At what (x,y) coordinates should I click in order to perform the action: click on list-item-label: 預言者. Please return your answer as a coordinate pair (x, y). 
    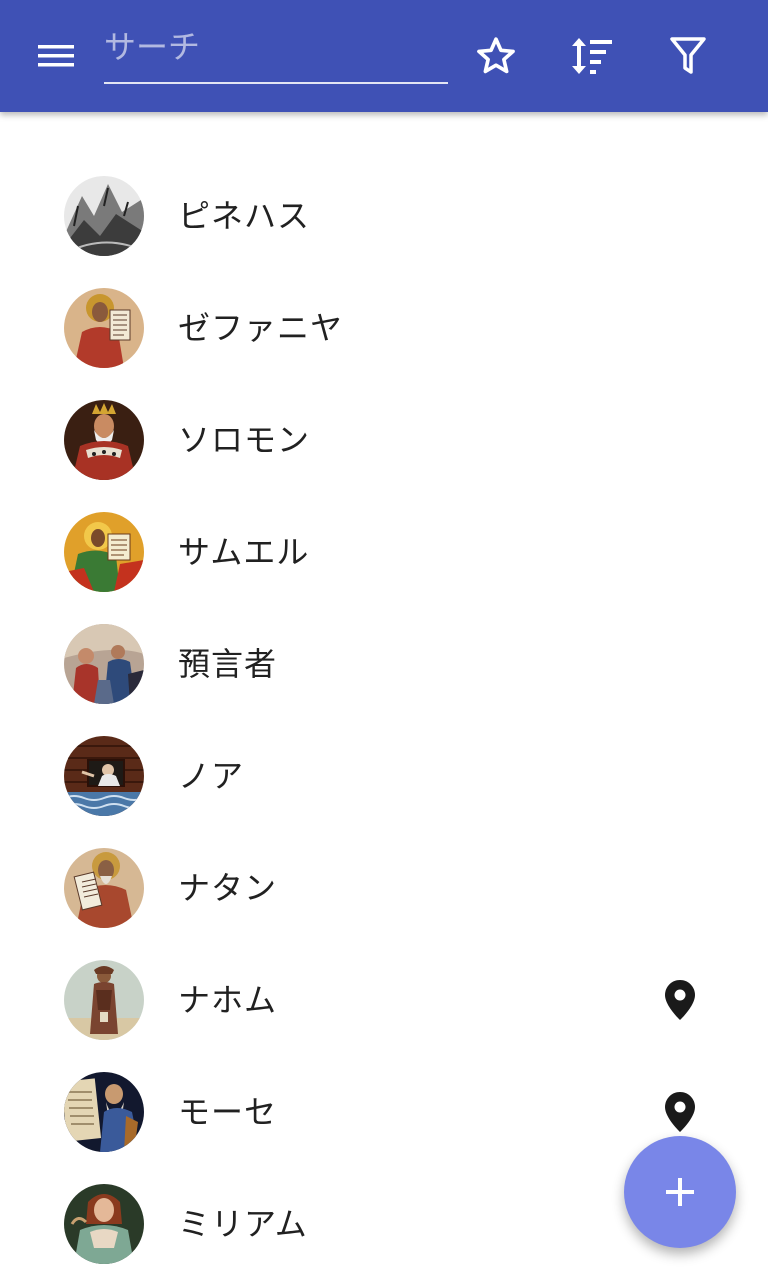
    Looking at the image, I should click on (228, 664).